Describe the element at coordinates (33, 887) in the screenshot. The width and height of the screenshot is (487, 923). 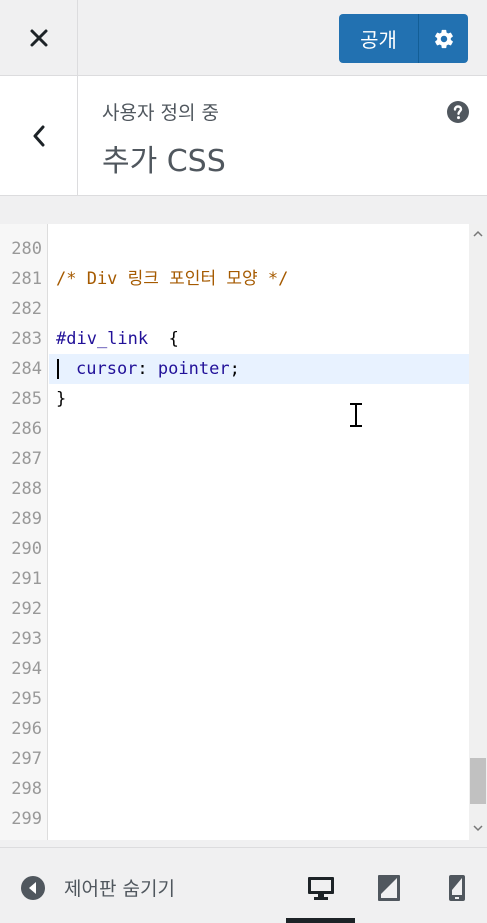
I see `collapse-arrow-icon` at that location.